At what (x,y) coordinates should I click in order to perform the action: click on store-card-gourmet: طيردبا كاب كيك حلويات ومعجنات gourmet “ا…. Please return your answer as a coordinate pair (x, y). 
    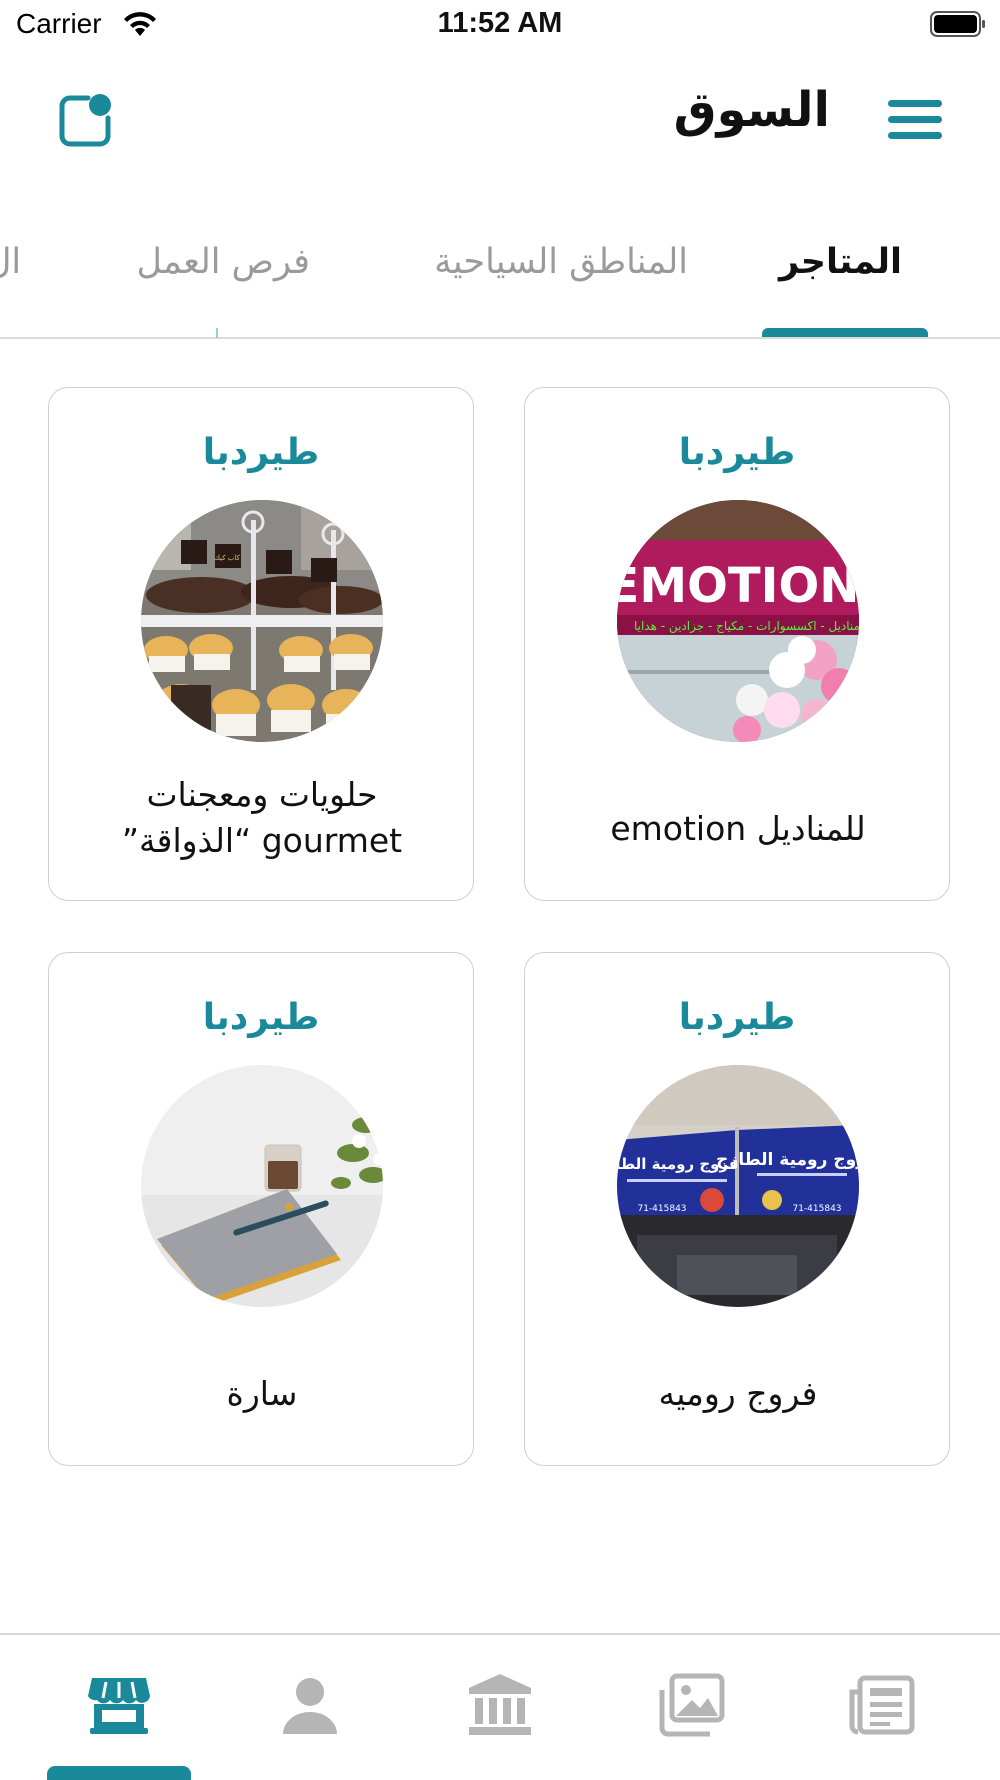
    Looking at the image, I should click on (261, 644).